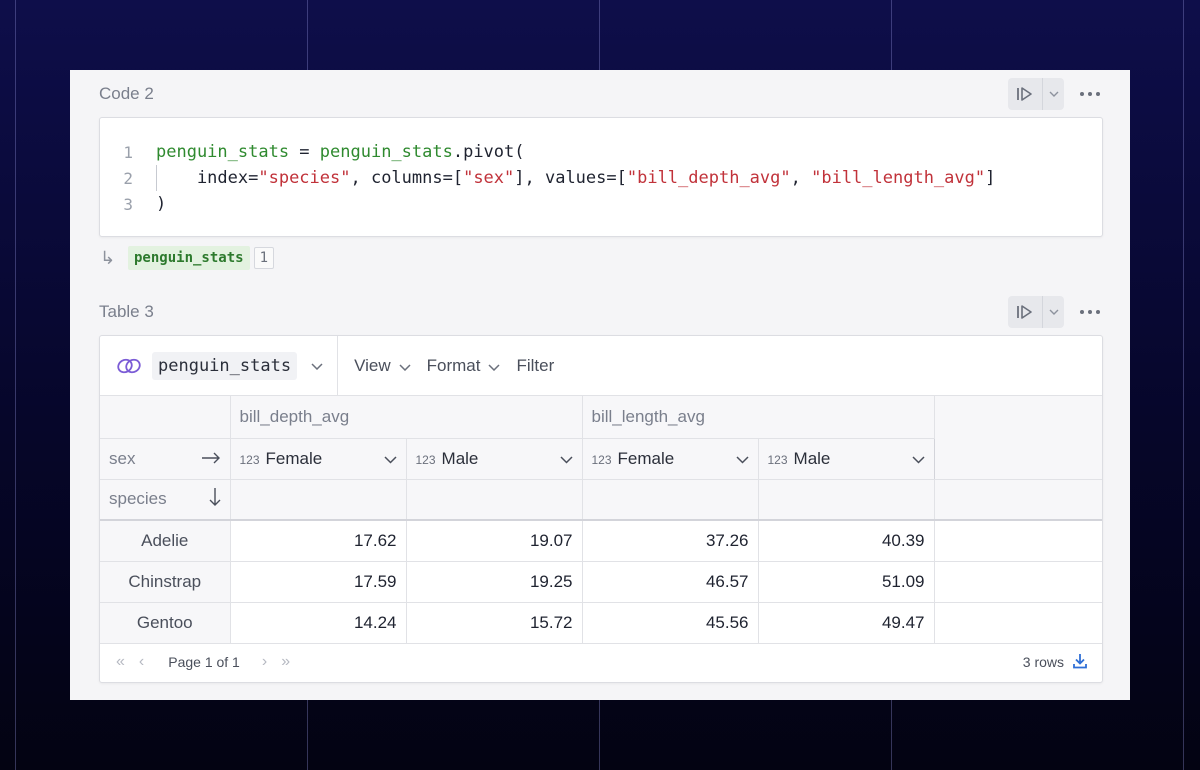 This screenshot has width=1200, height=770. What do you see at coordinates (846, 623) in the screenshot?
I see `table-cell: 49.47` at bounding box center [846, 623].